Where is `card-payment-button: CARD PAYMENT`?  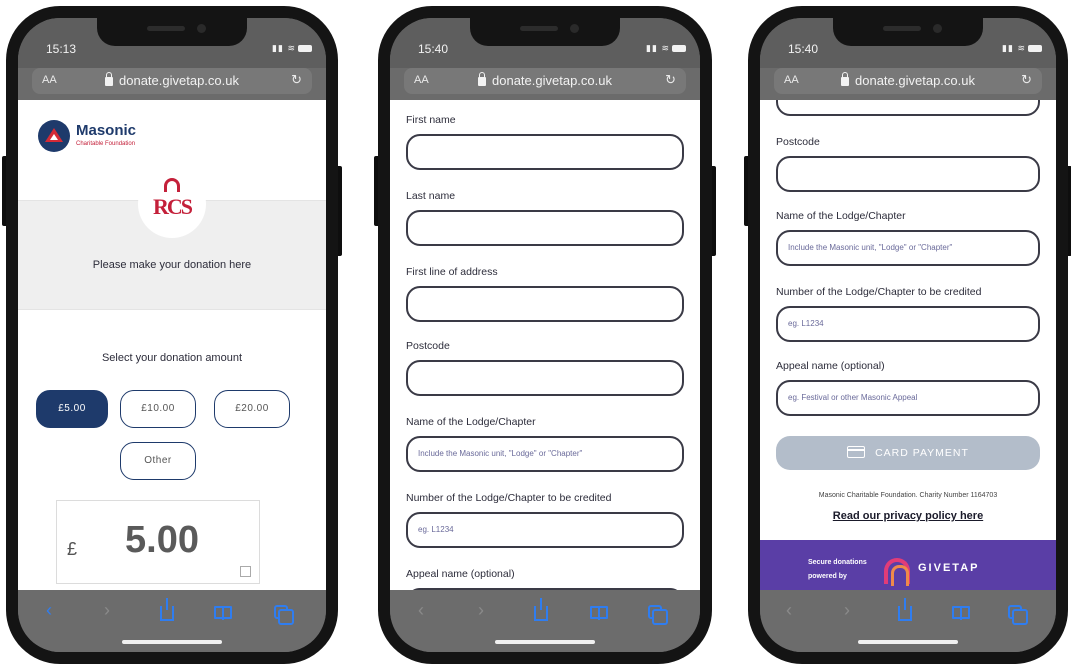
card-payment-button: CARD PAYMENT is located at coordinates (908, 453).